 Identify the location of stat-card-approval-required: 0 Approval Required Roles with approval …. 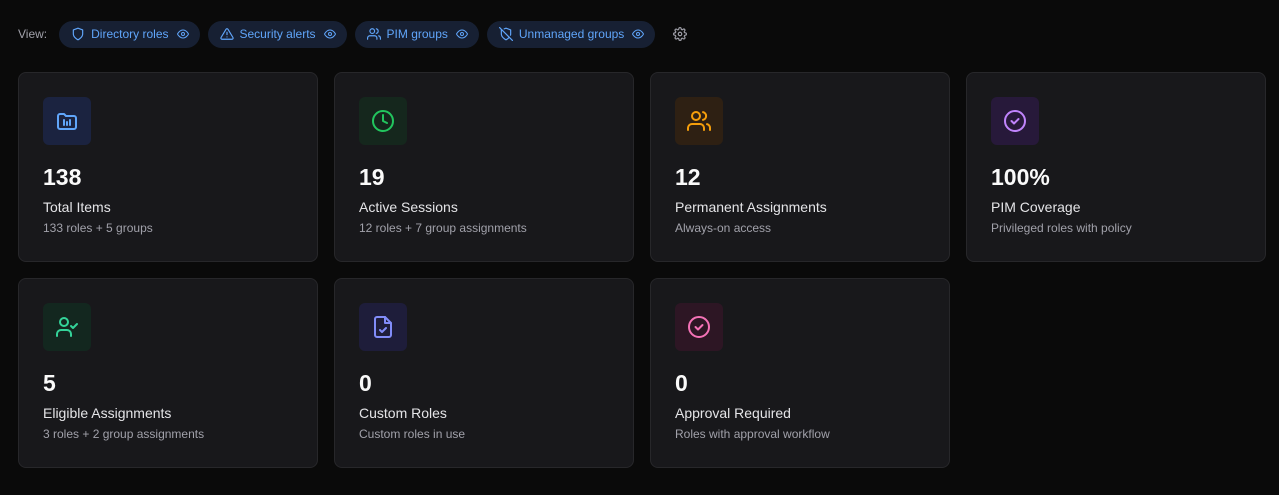
(800, 373).